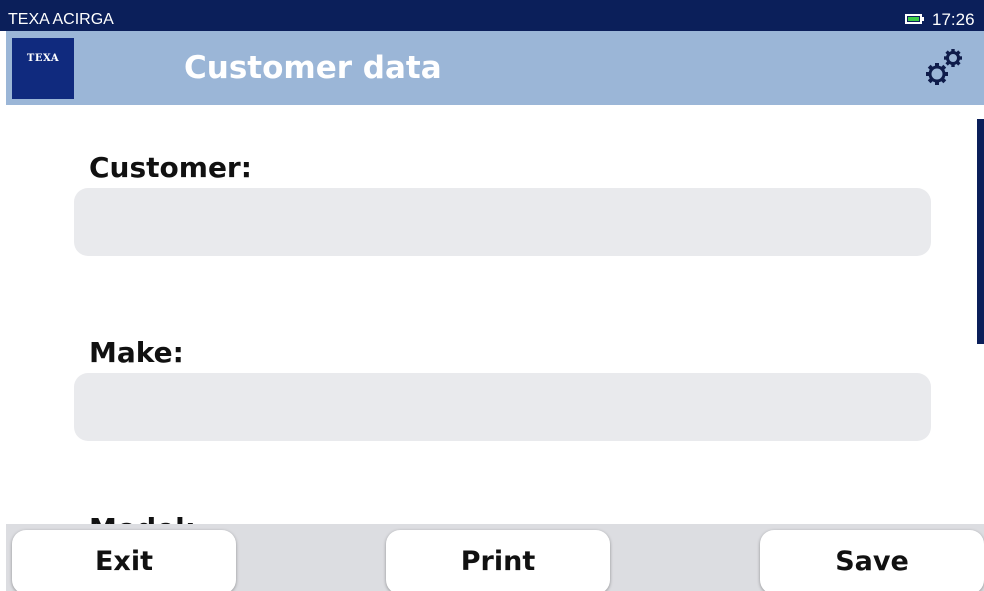 This screenshot has width=984, height=591. Describe the element at coordinates (170, 167) in the screenshot. I see `customer-label: Customer:` at that location.